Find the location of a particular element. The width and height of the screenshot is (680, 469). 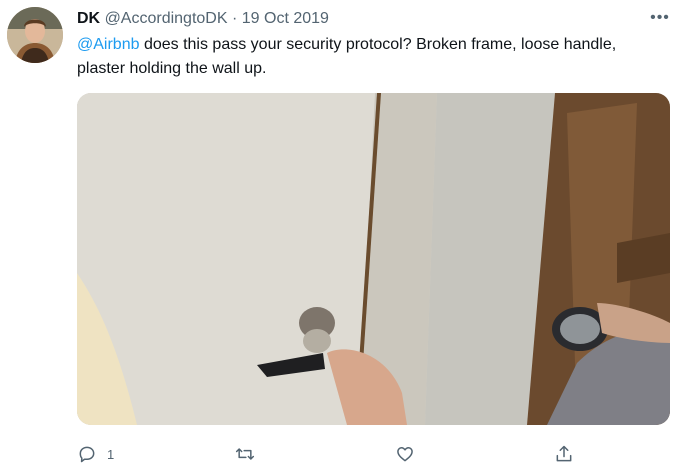

tweet-actions: 1 is located at coordinates (337, 454).